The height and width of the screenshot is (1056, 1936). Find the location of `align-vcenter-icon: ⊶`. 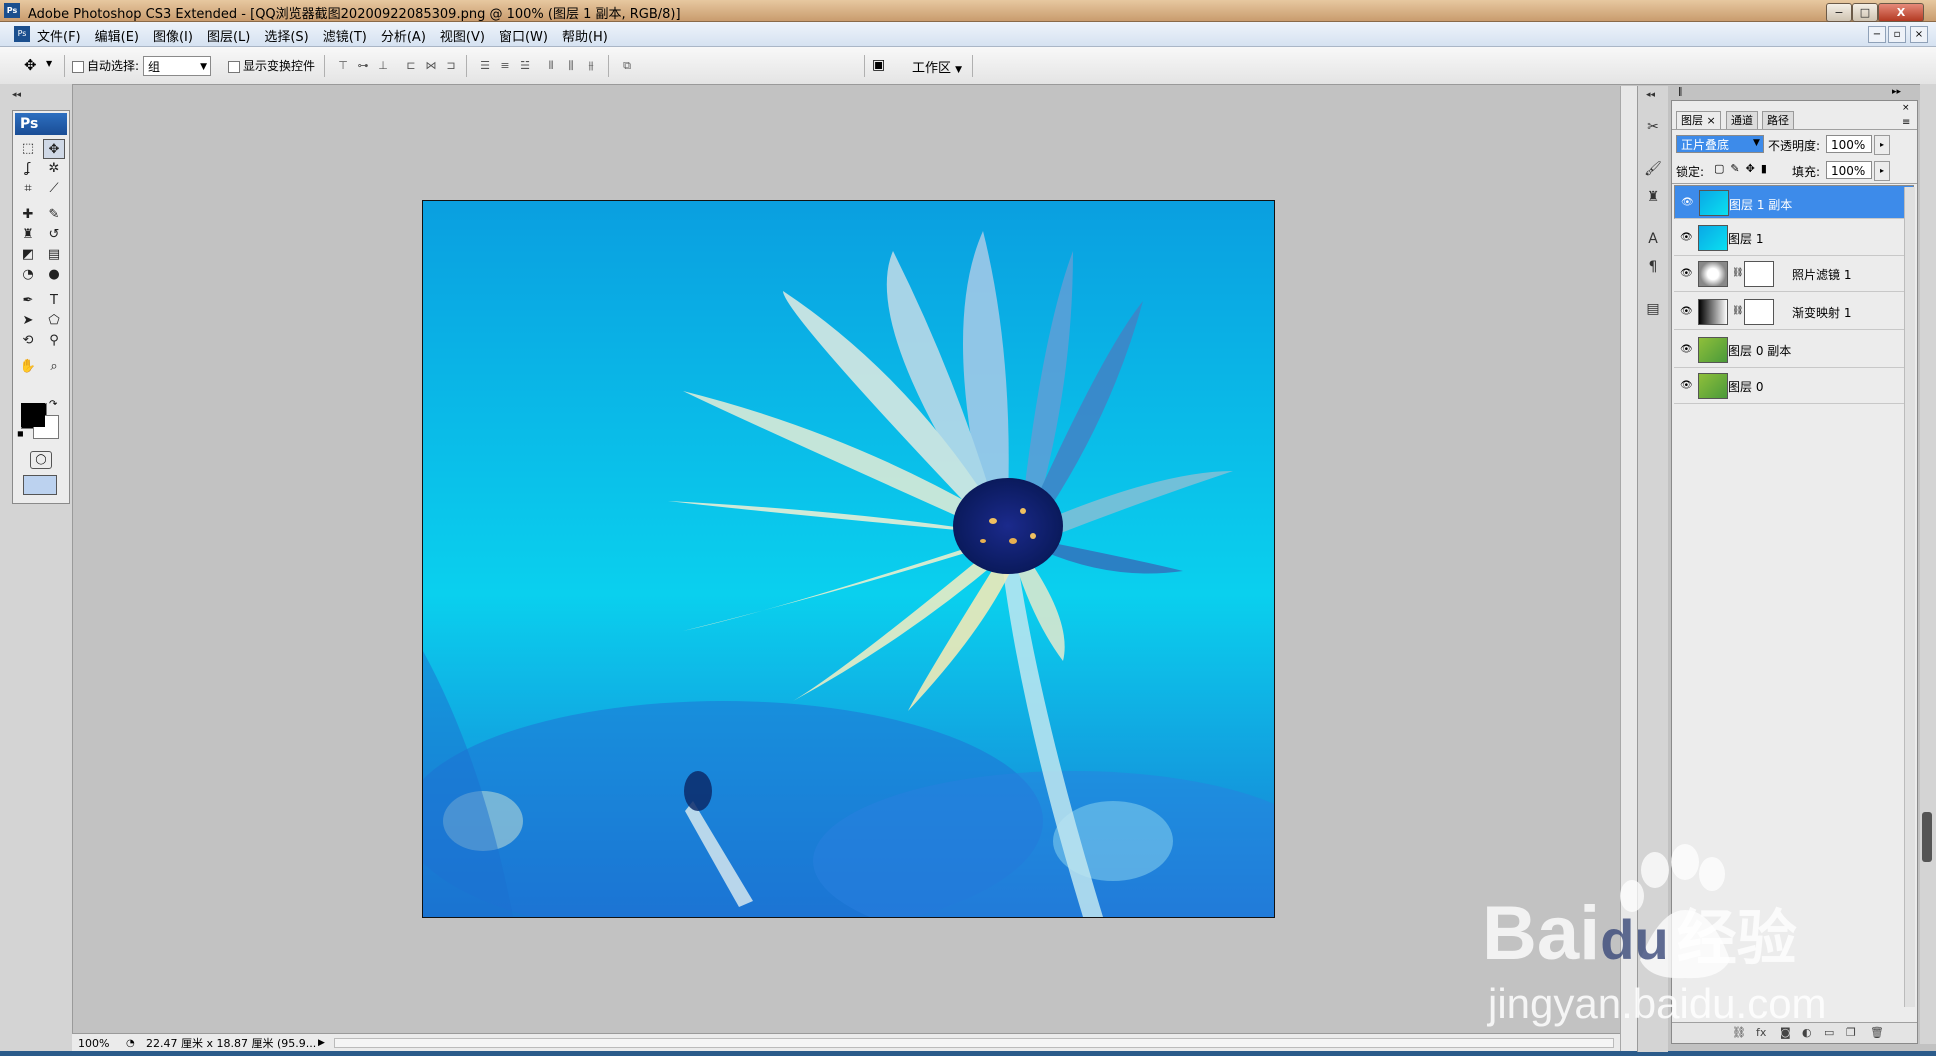

align-vcenter-icon: ⊶ is located at coordinates (363, 66).